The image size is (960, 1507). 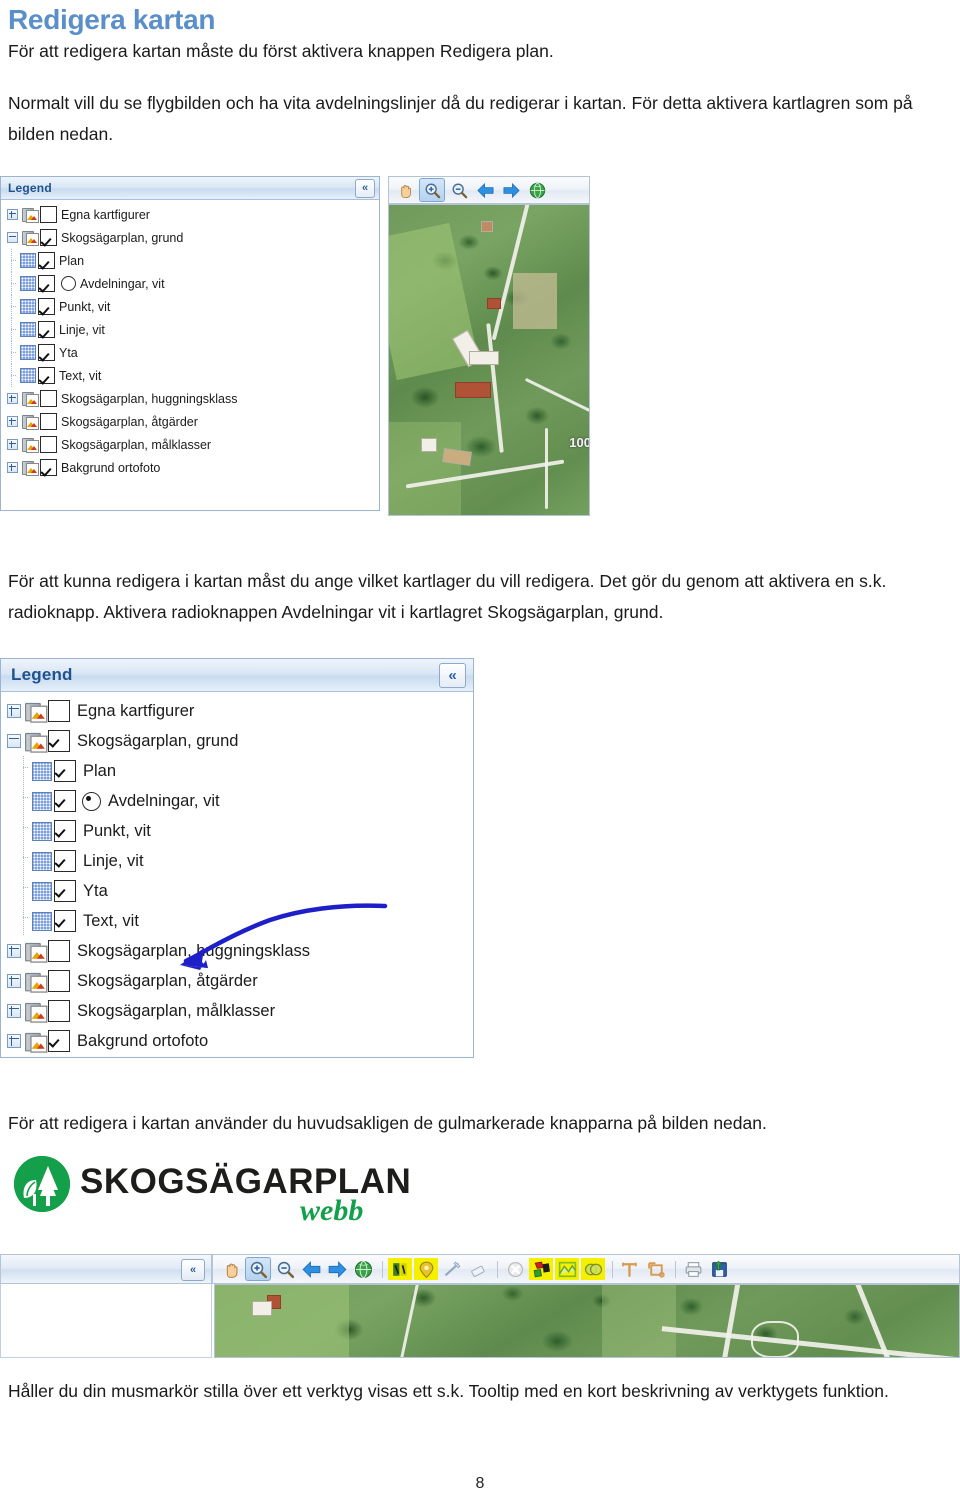 I want to click on edit-polygon-icon, so click(x=541, y=1269).